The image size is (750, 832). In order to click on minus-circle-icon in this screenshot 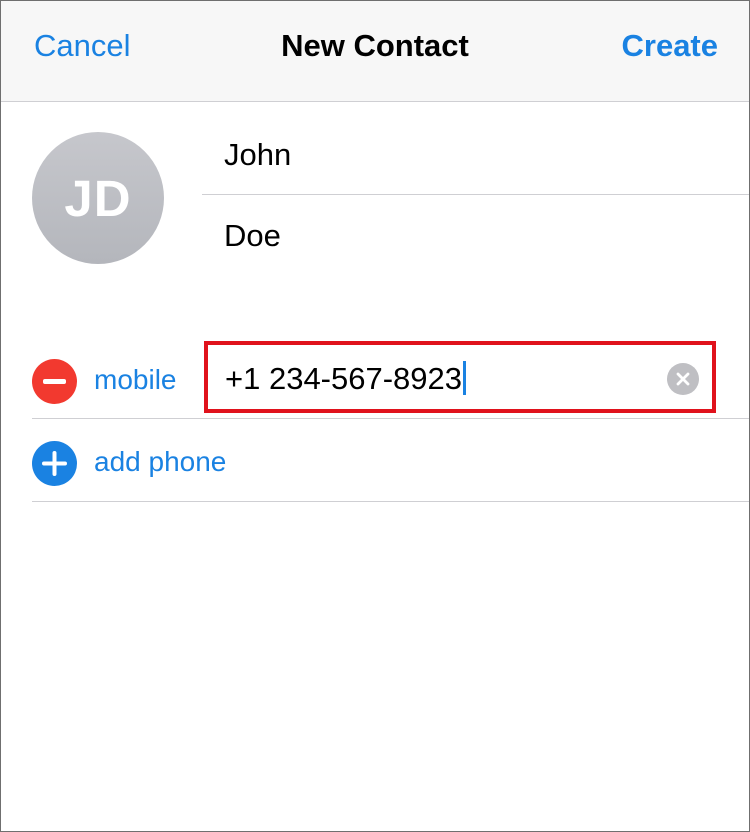, I will do `click(54, 381)`.